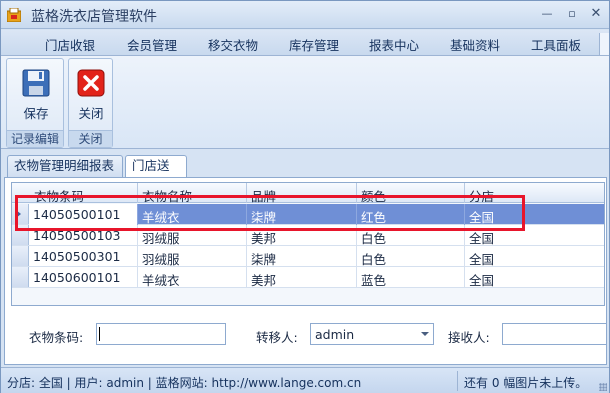 This screenshot has width=610, height=393. What do you see at coordinates (36, 113) in the screenshot?
I see `save-label: 保存` at bounding box center [36, 113].